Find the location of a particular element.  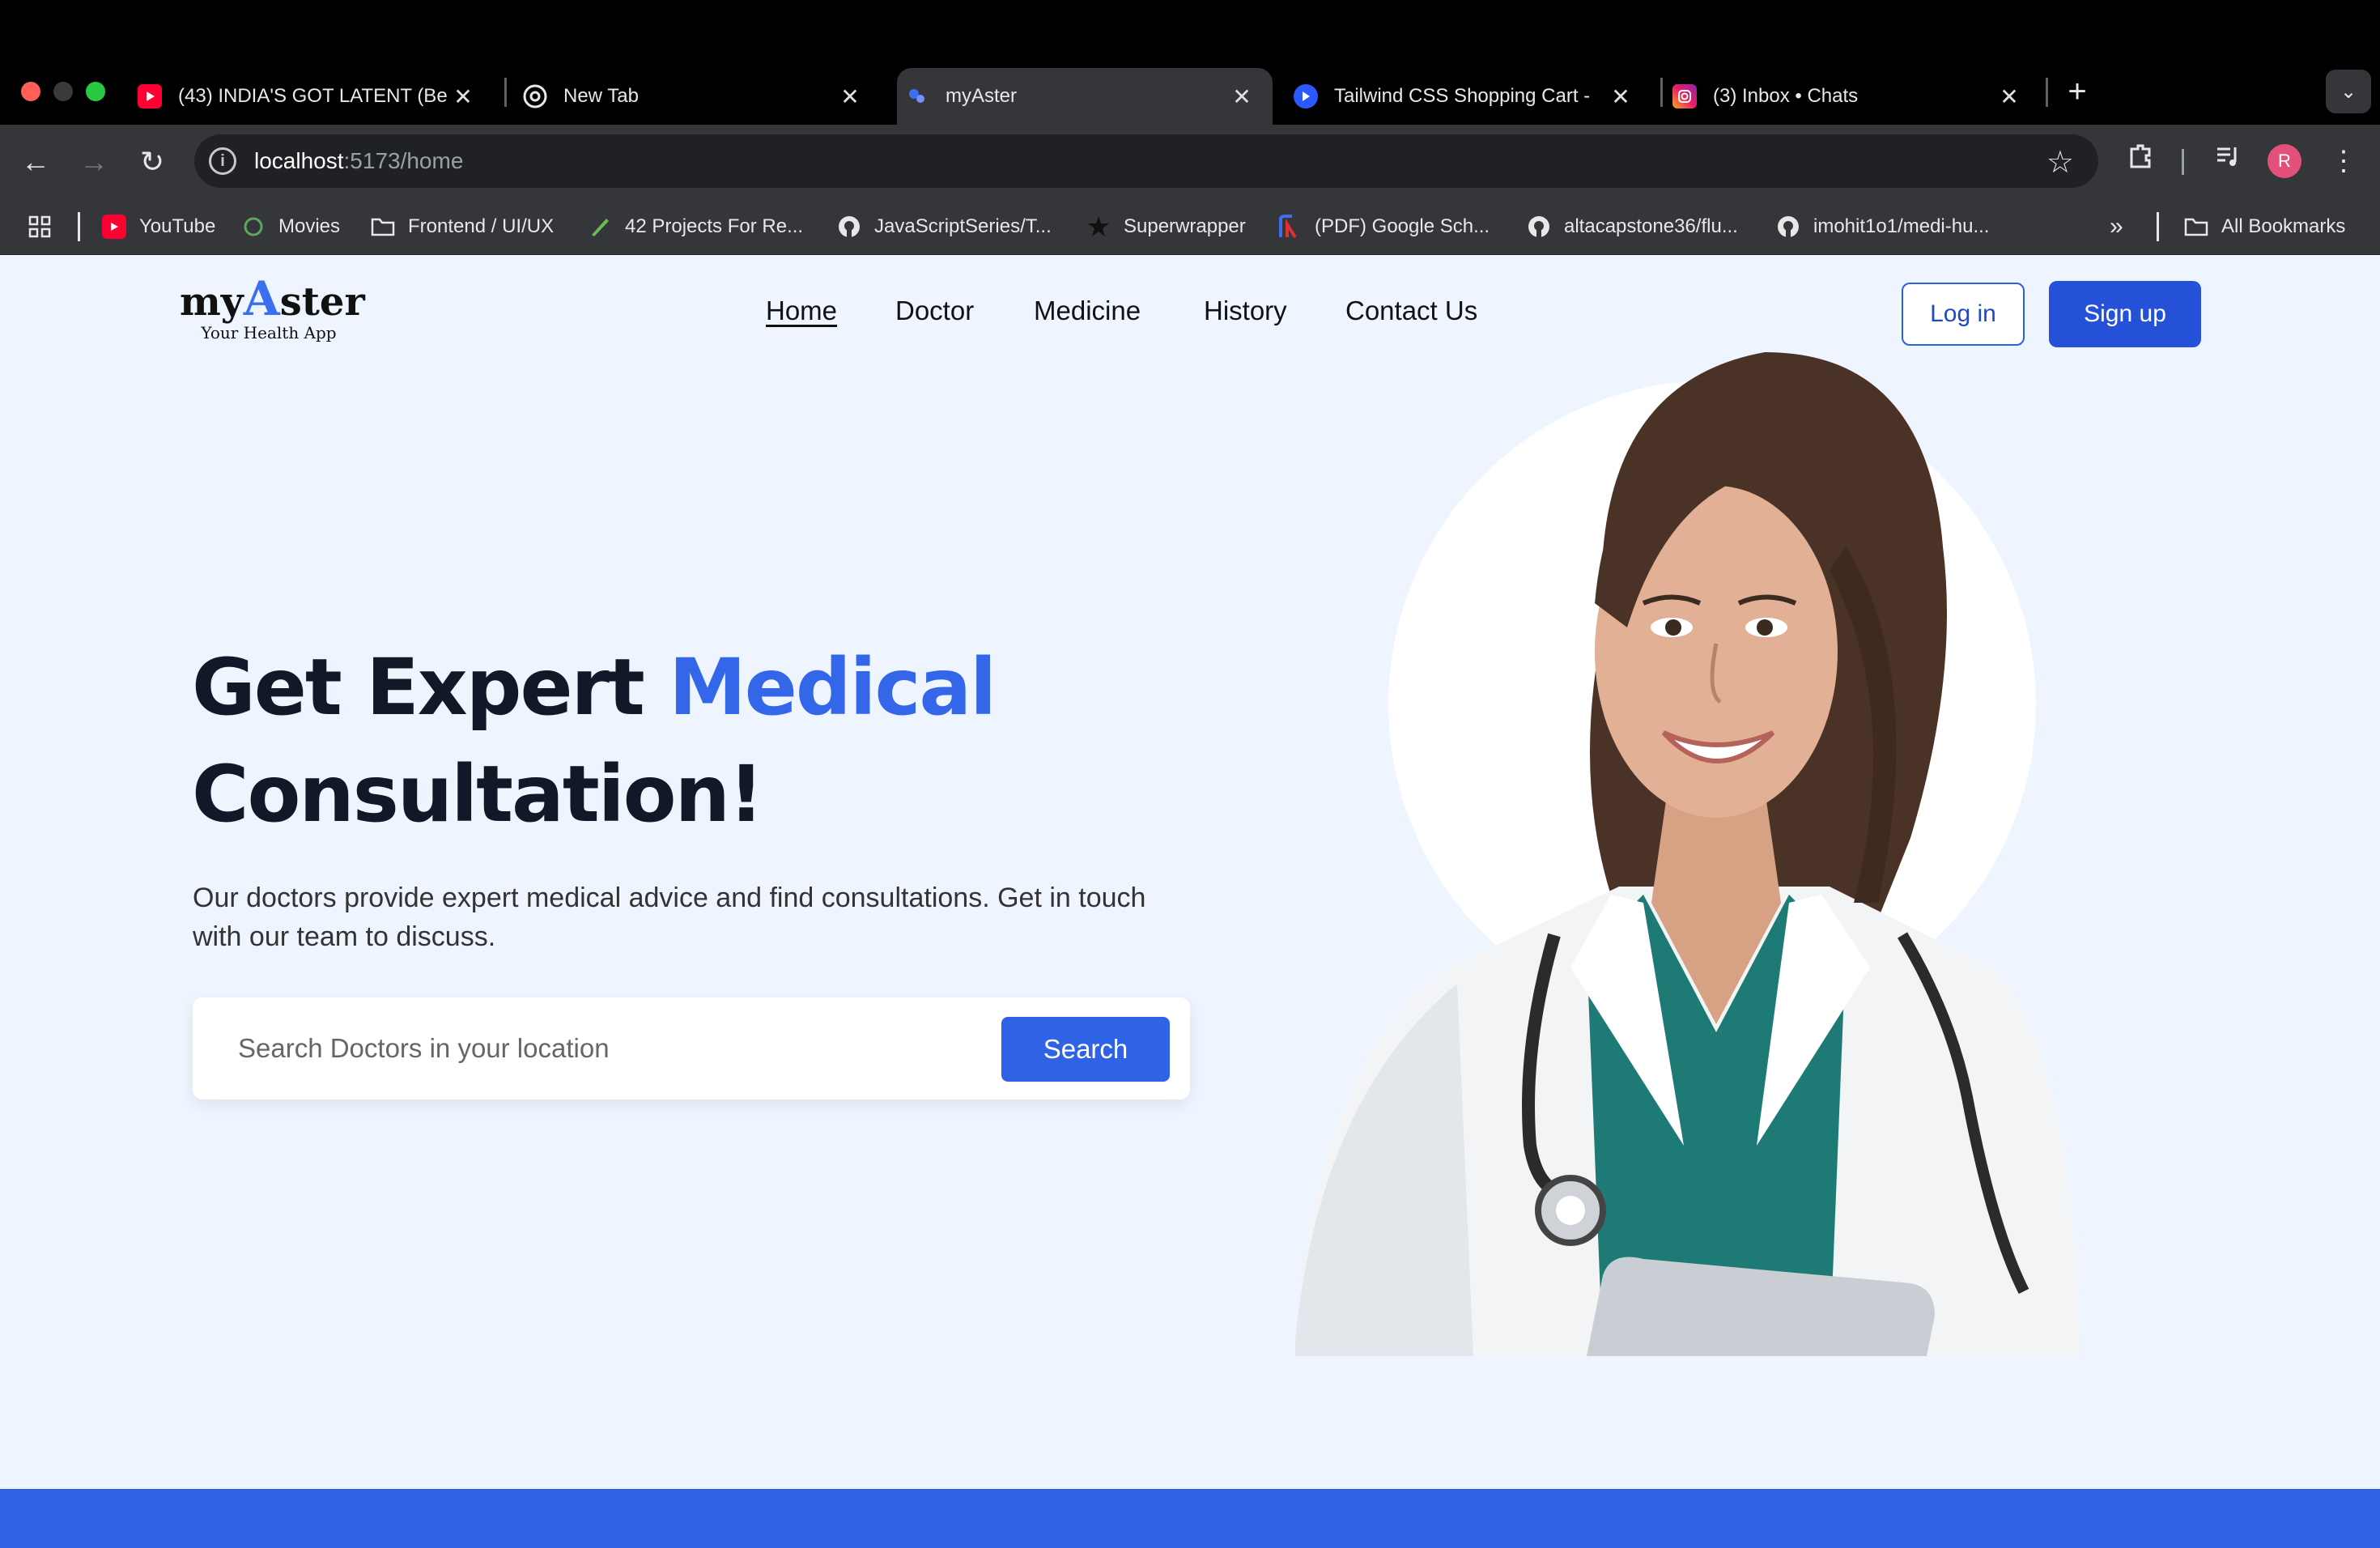

logo-tagline: Your Health App is located at coordinates (269, 332).